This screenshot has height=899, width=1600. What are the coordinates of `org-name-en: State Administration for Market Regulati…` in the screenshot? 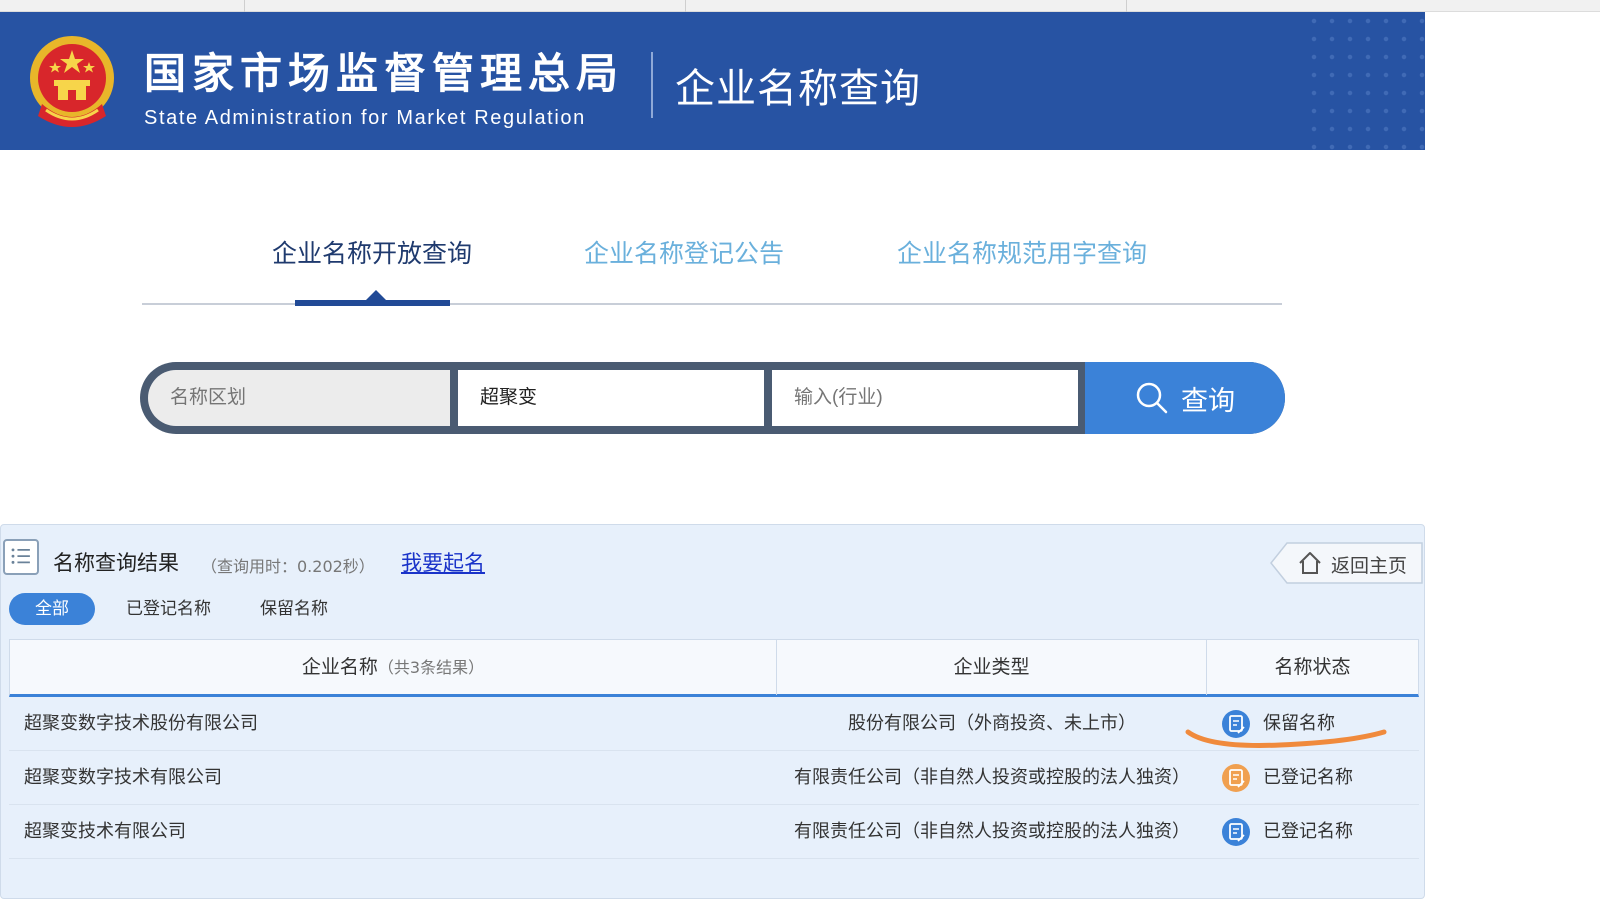 It's located at (365, 118).